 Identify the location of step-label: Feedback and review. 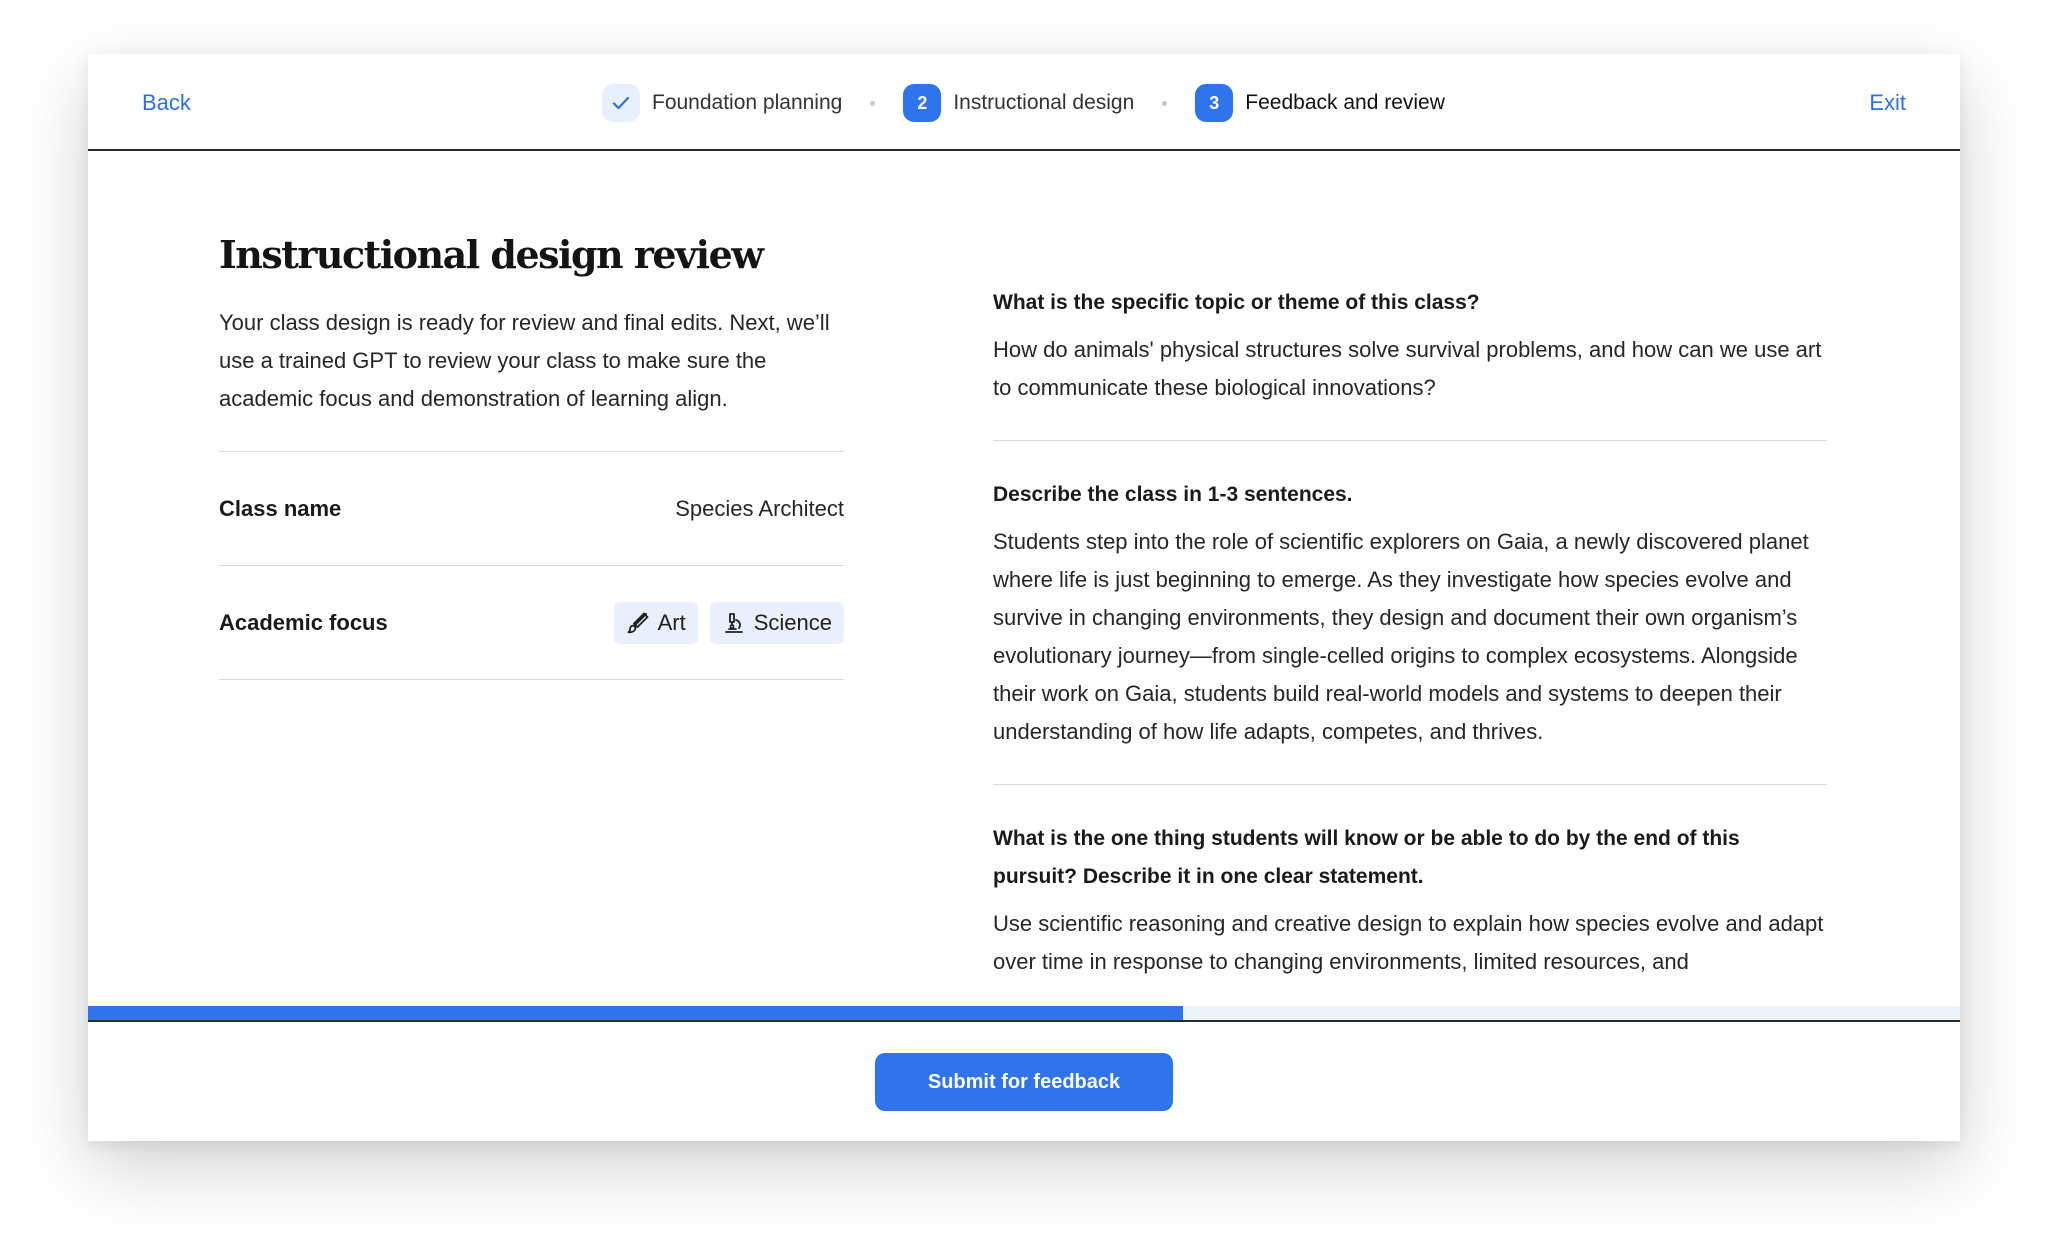
(1345, 102).